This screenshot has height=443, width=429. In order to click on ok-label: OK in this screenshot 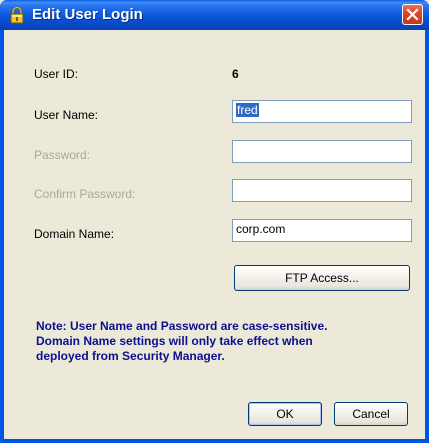, I will do `click(285, 414)`.